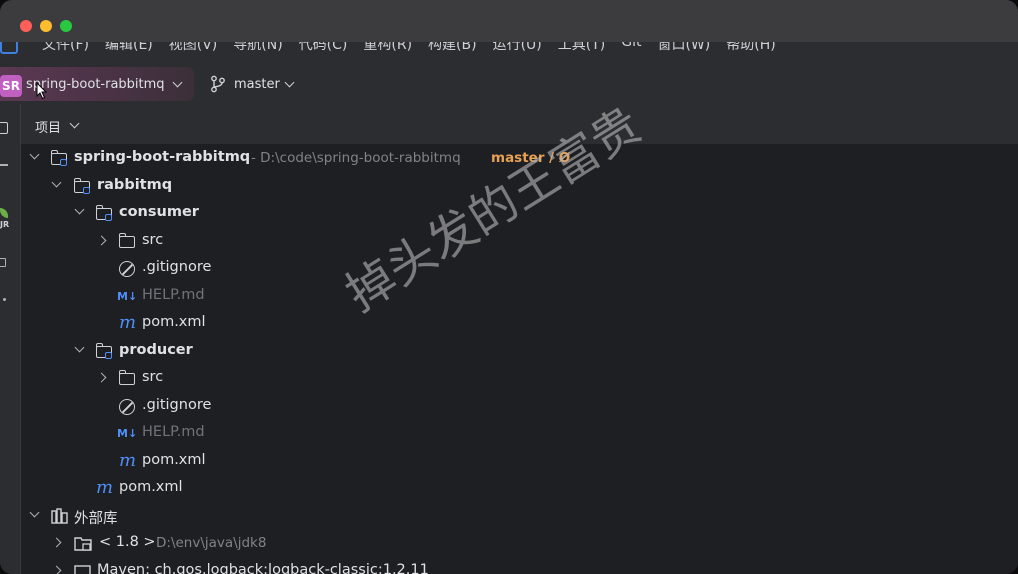 Image resolution: width=1018 pixels, height=574 pixels. I want to click on menu-build: 构建(B), so click(452, 48).